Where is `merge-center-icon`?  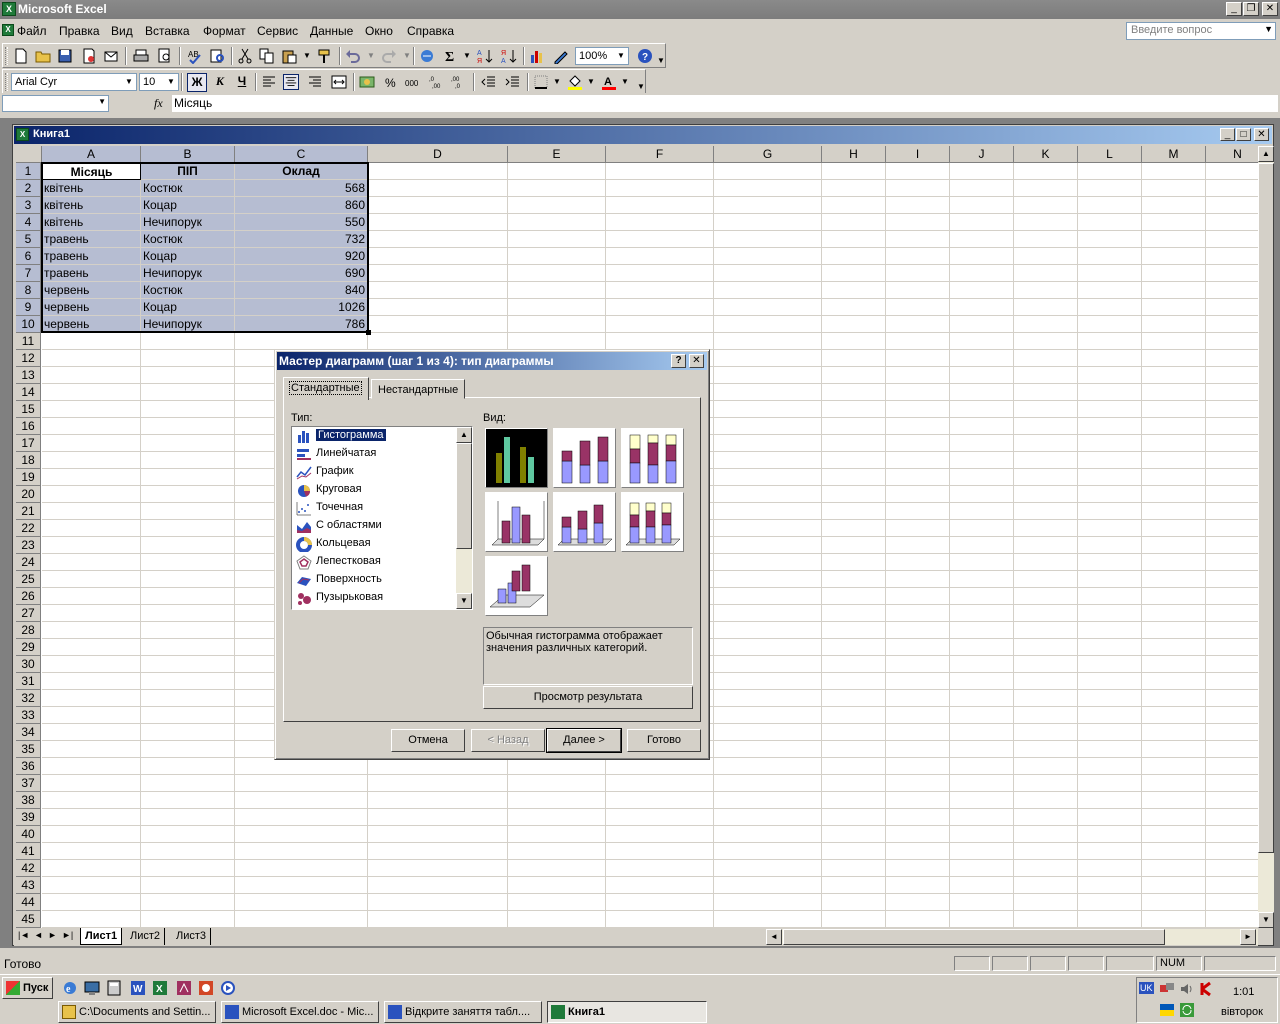
merge-center-icon is located at coordinates (339, 82).